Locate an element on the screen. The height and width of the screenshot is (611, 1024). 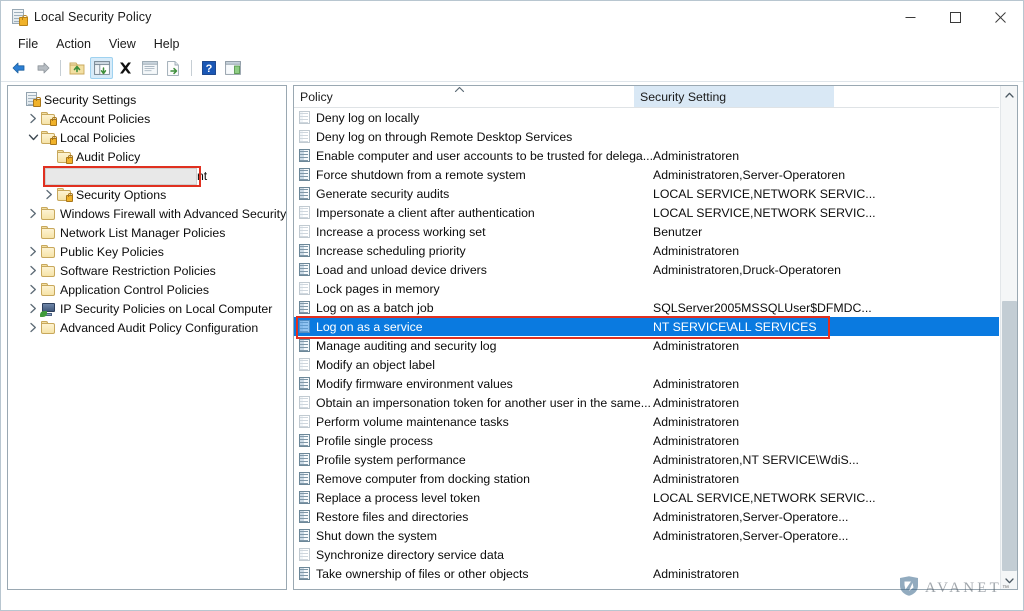
tree-item-label: Advanced Audit Policy Configuration is located at coordinates (159, 327).